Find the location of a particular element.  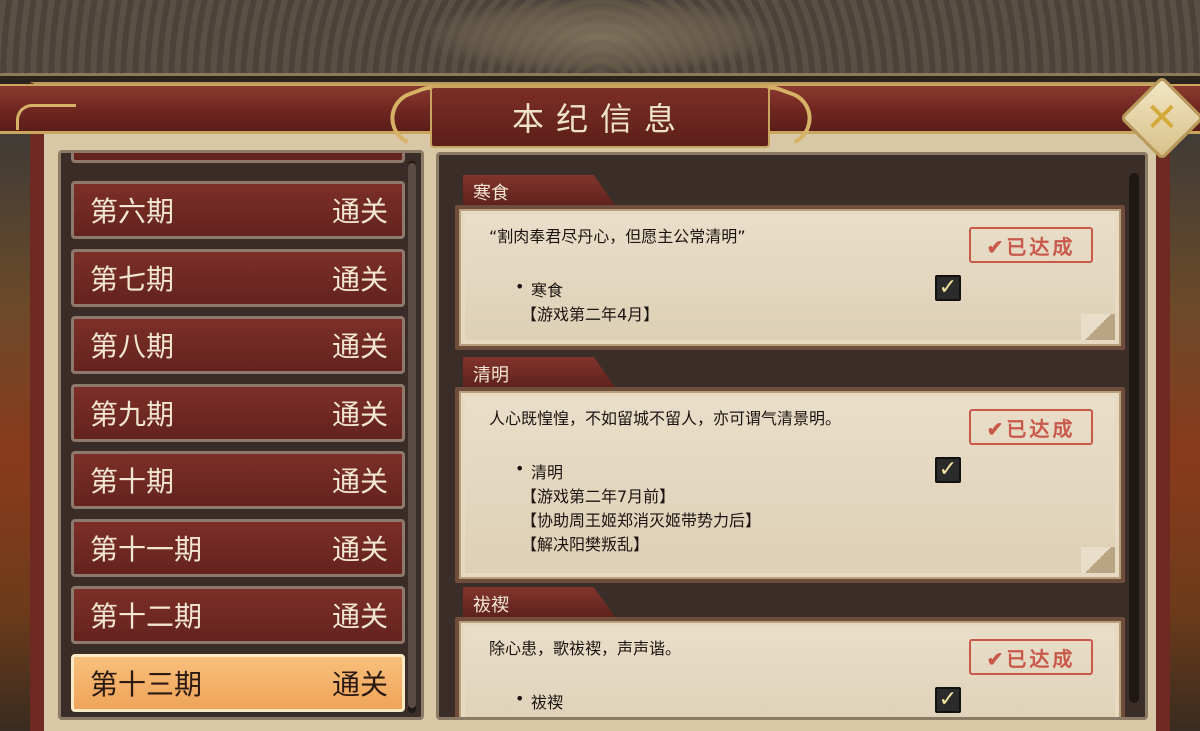

period-item: 第十二期 通关 is located at coordinates (238, 615).